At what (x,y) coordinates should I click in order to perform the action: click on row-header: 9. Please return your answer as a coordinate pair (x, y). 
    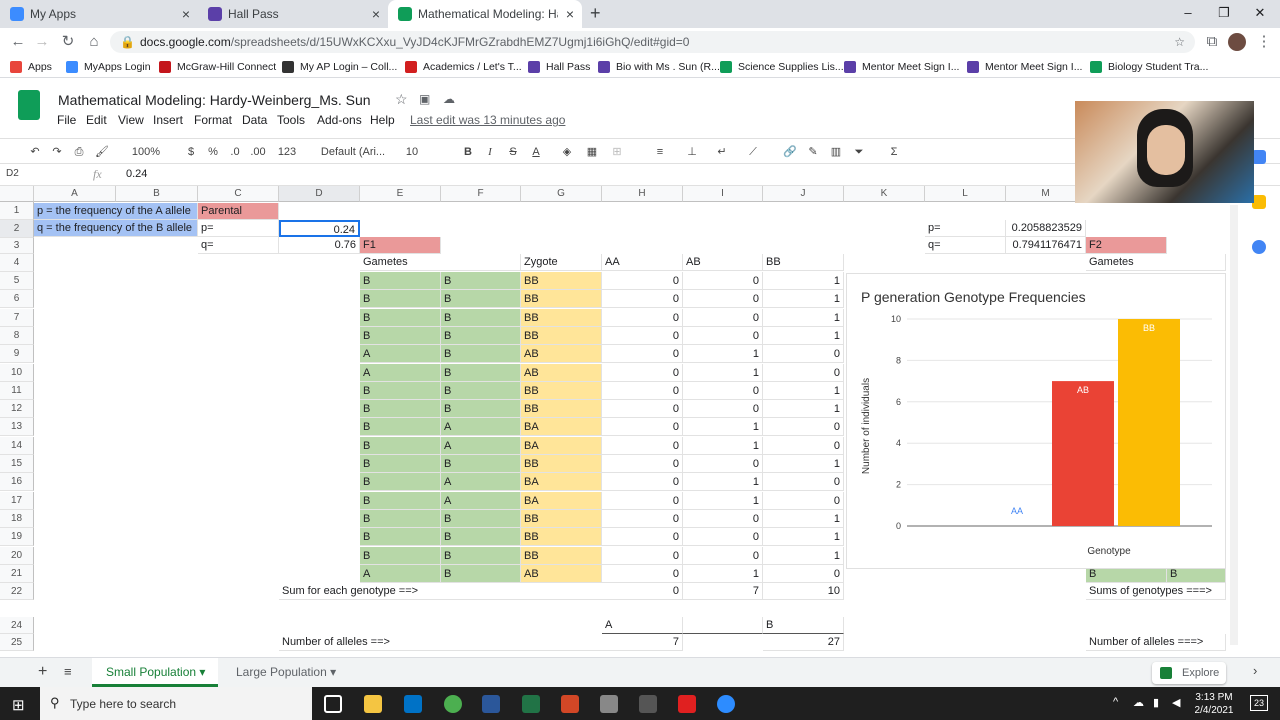
    Looking at the image, I should click on (17, 354).